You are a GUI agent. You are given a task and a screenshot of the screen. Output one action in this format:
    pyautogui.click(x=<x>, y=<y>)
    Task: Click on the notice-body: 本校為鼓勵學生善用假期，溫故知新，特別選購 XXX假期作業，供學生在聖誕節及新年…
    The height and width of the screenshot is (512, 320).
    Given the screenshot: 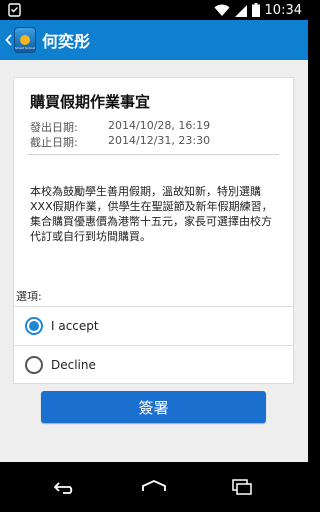 What is the action you would take?
    pyautogui.click(x=151, y=214)
    